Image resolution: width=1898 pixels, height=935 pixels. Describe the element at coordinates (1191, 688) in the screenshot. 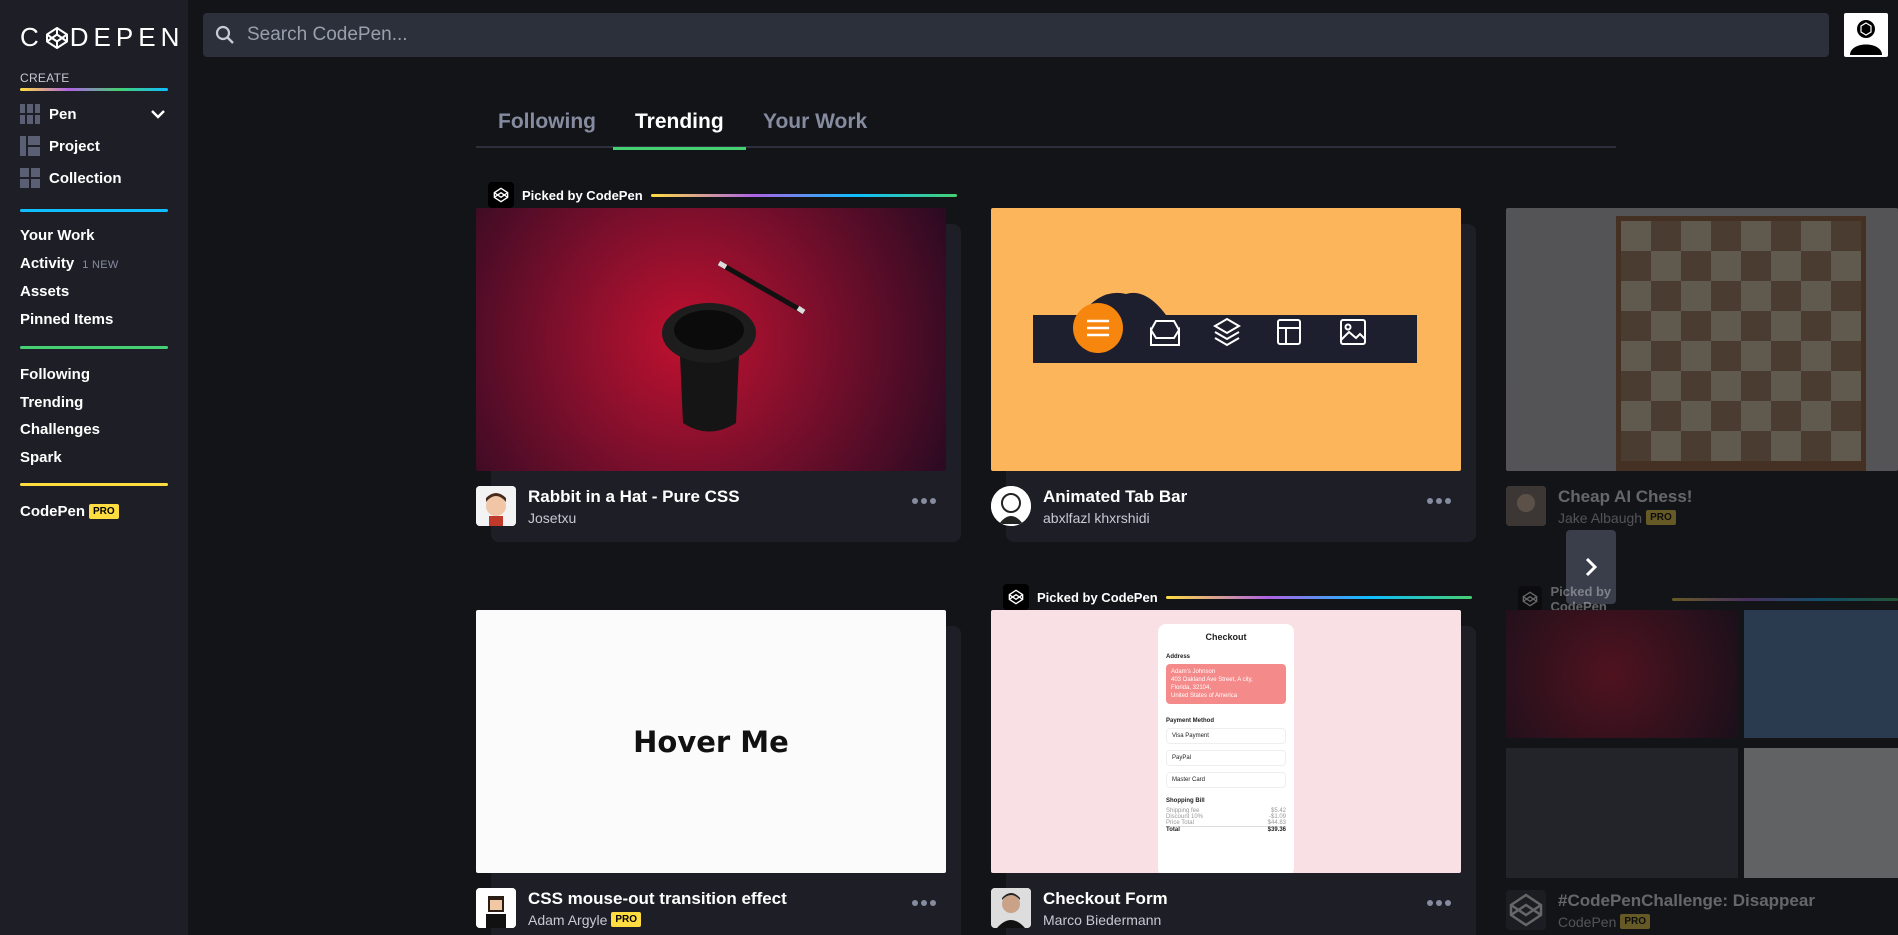

I see `address-line: Florida, 32104,` at that location.